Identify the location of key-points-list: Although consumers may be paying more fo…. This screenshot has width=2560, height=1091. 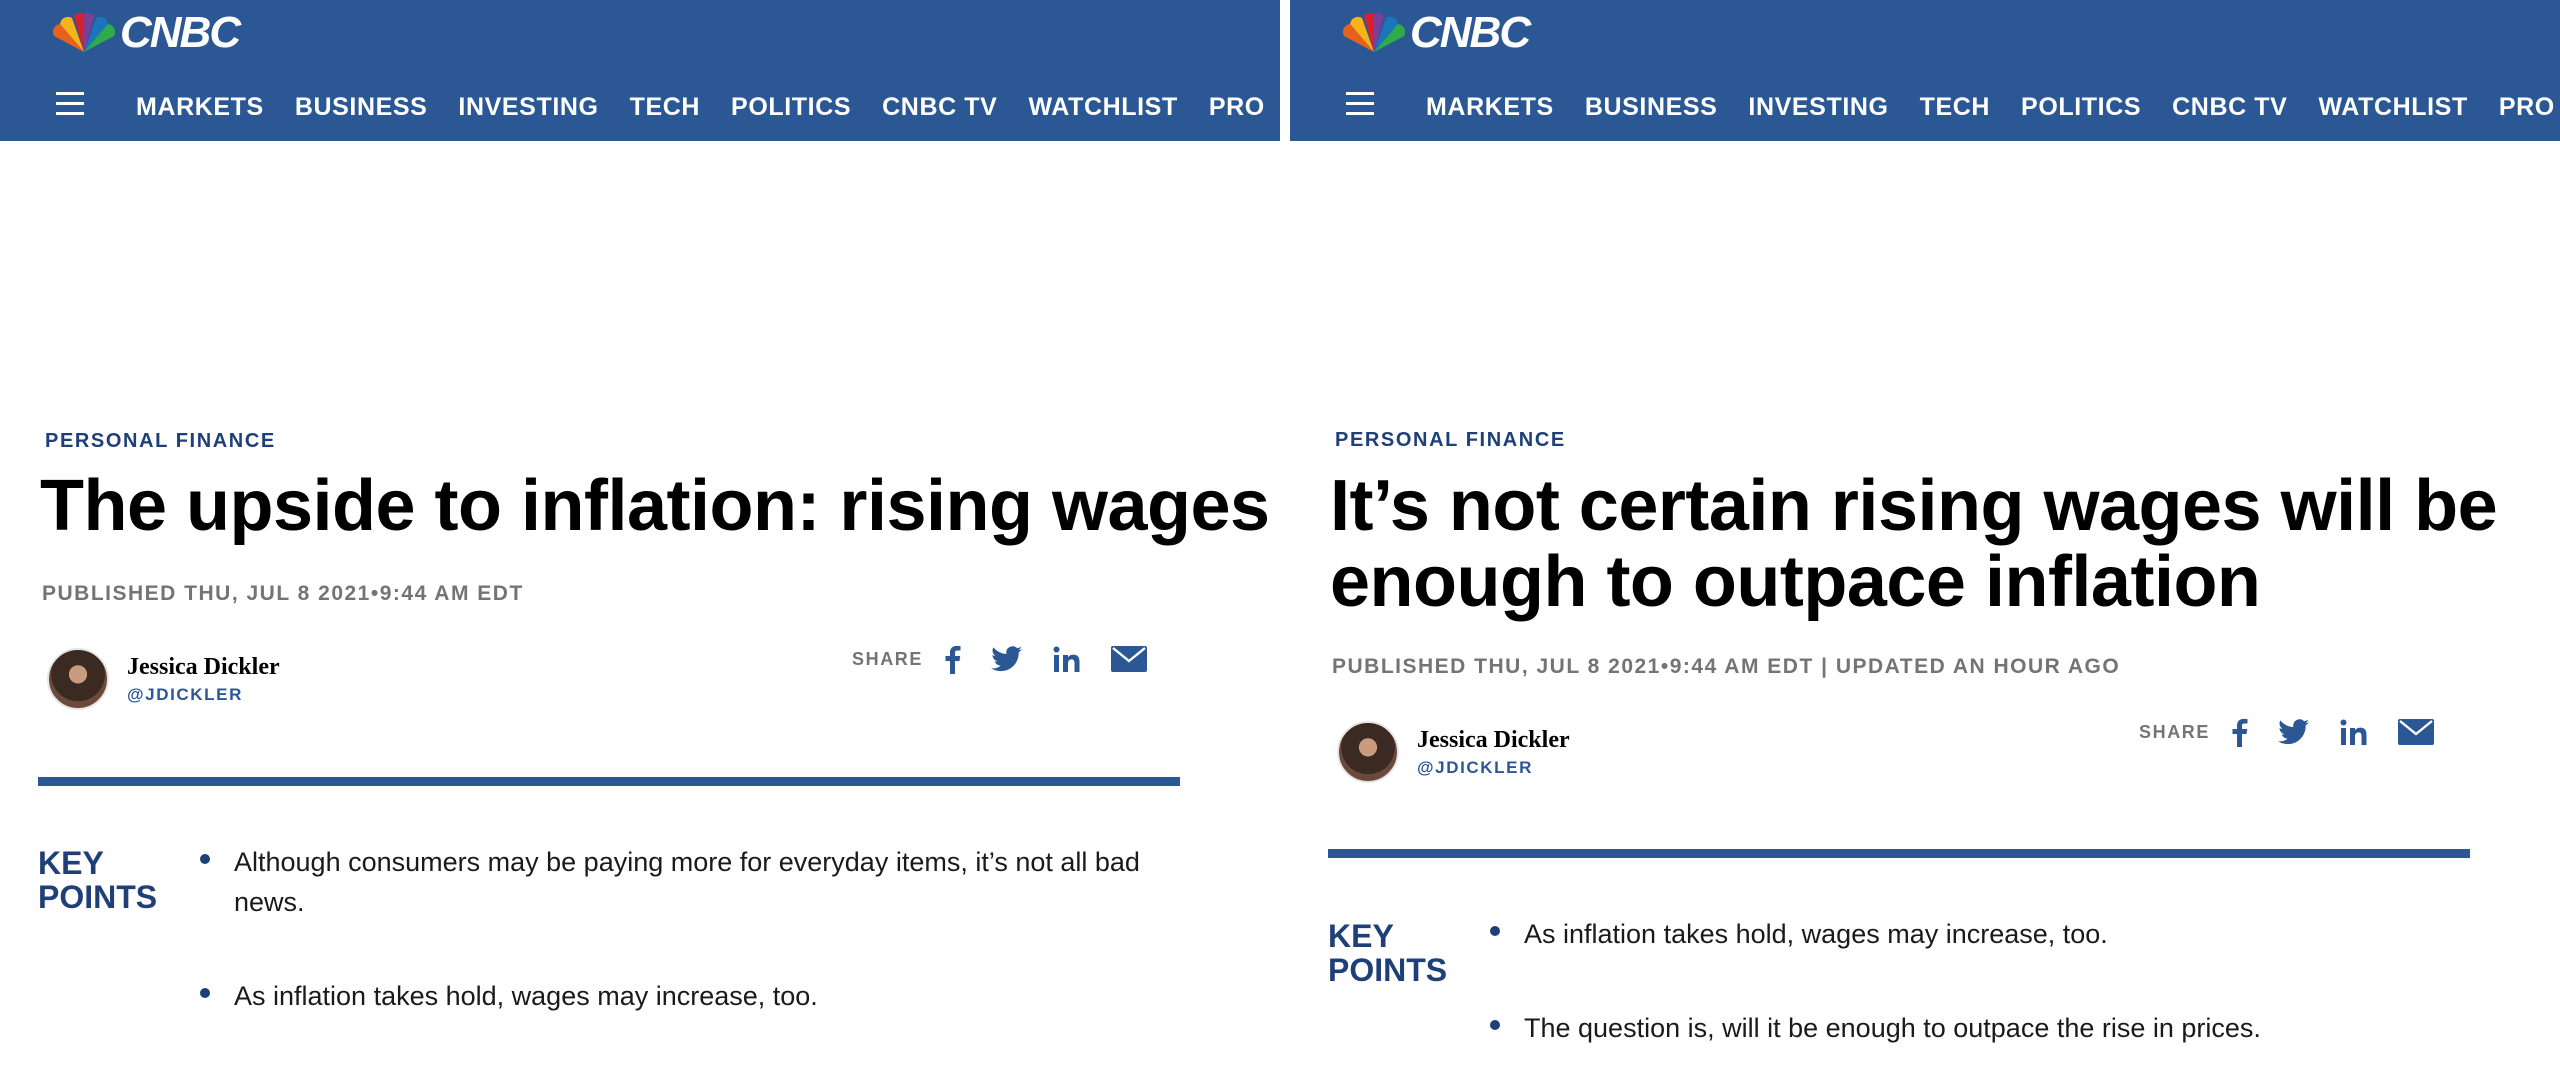
(678, 956).